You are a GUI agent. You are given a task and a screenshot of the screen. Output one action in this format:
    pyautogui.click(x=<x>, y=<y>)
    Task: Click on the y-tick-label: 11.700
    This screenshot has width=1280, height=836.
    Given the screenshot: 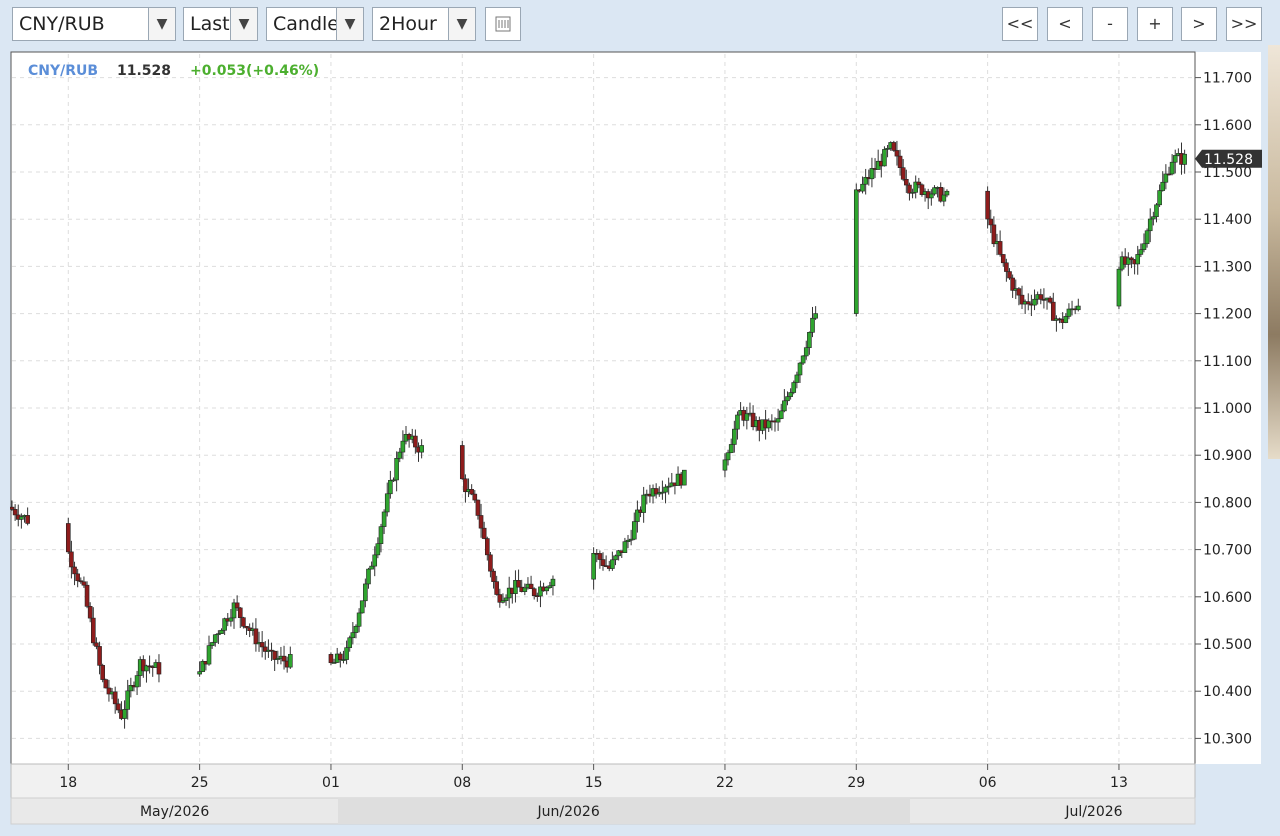 What is the action you would take?
    pyautogui.click(x=1227, y=79)
    